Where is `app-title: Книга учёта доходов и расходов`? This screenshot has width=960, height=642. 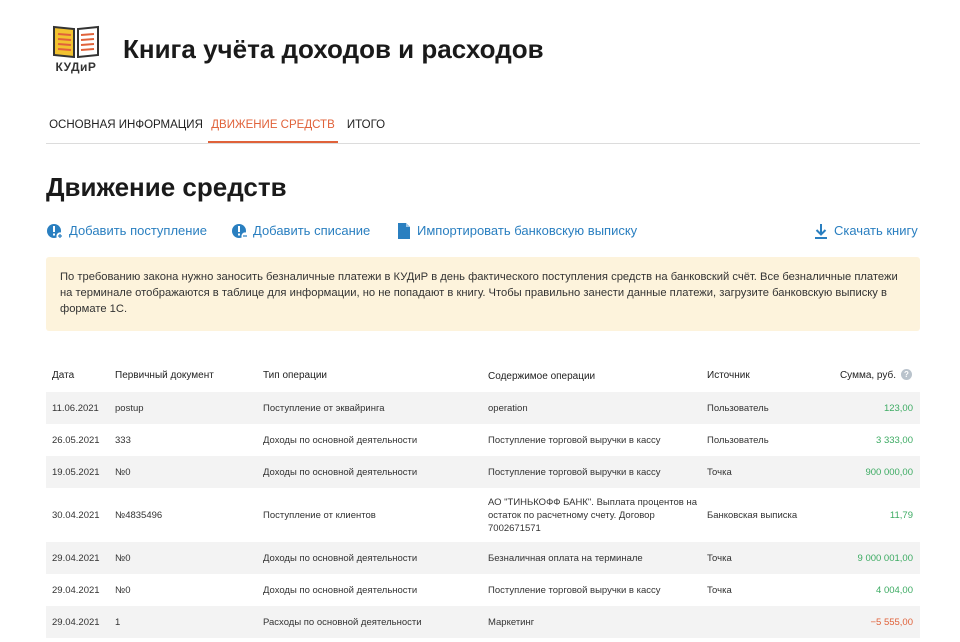
app-title: Книга учёта доходов и расходов is located at coordinates (333, 49).